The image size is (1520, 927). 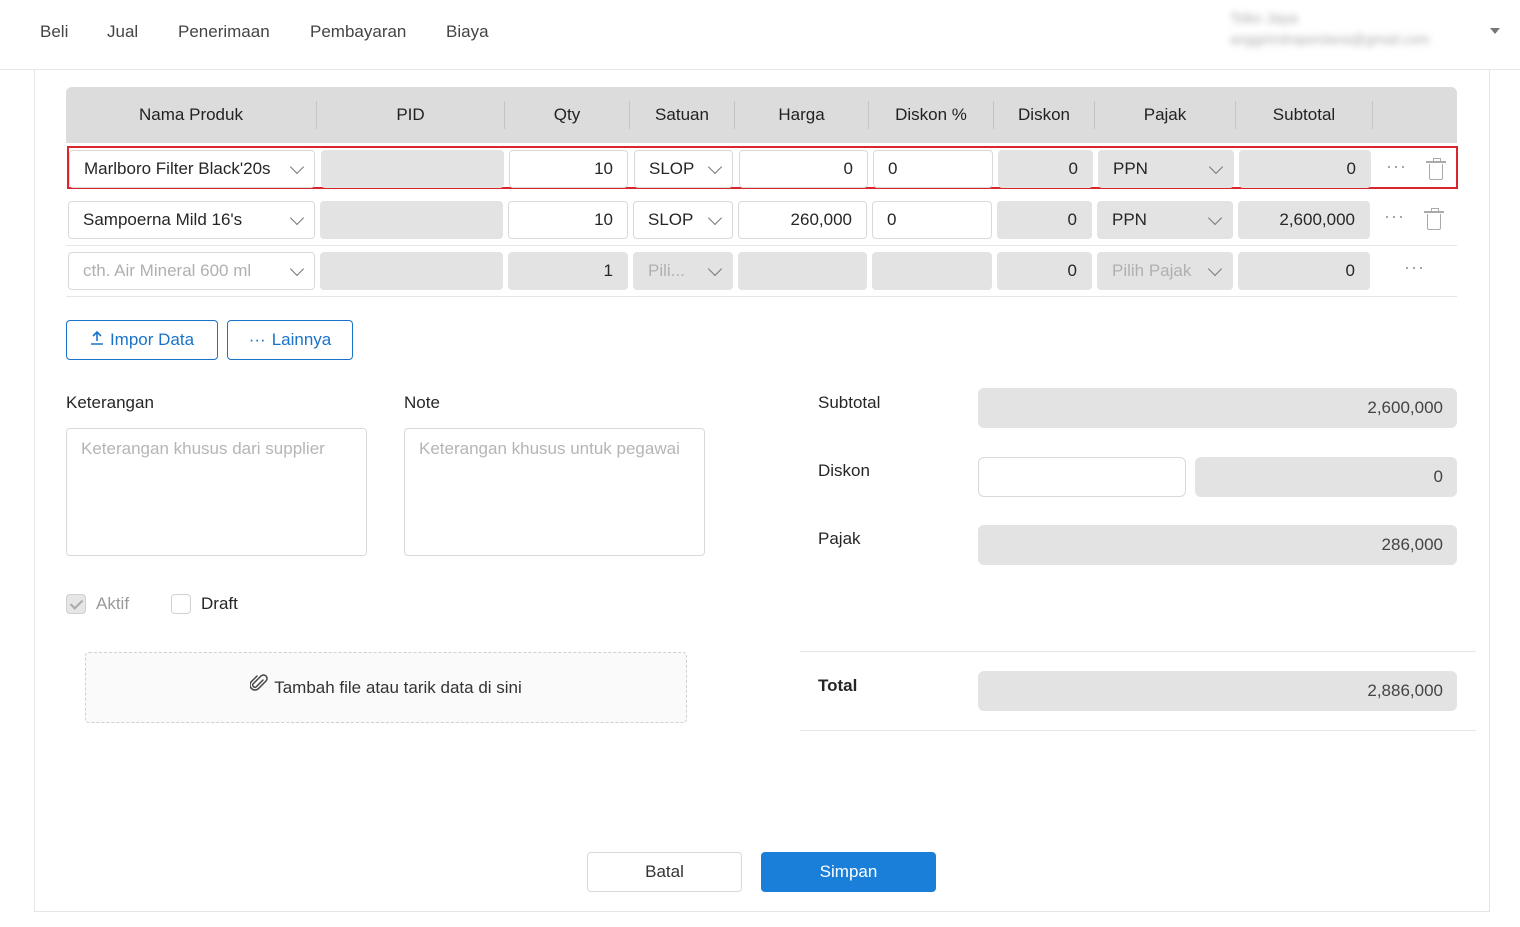 I want to click on qty-input: 1, so click(x=568, y=271).